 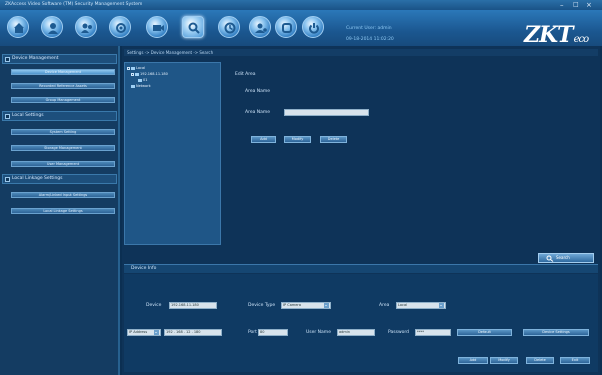 What do you see at coordinates (149, 74) in the screenshot?
I see `tree-node-device: 192.168.11.180` at bounding box center [149, 74].